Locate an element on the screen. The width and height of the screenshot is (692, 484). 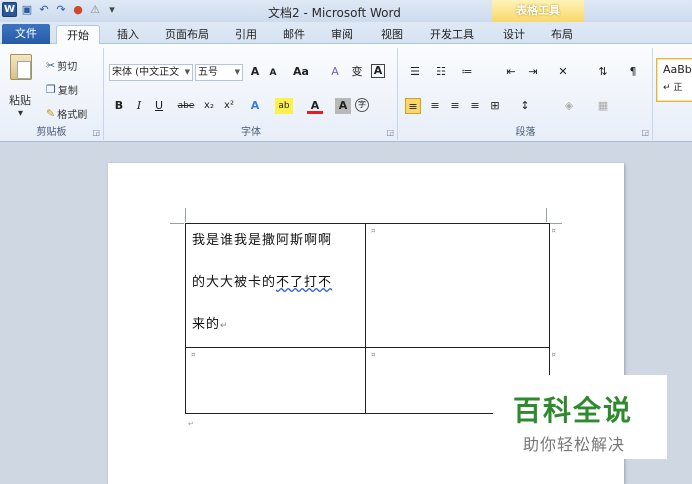
cell-text: 我是谁我是撒阿斯啊啊 的大大被卡的不了打不 来的↵ is located at coordinates (275, 280).